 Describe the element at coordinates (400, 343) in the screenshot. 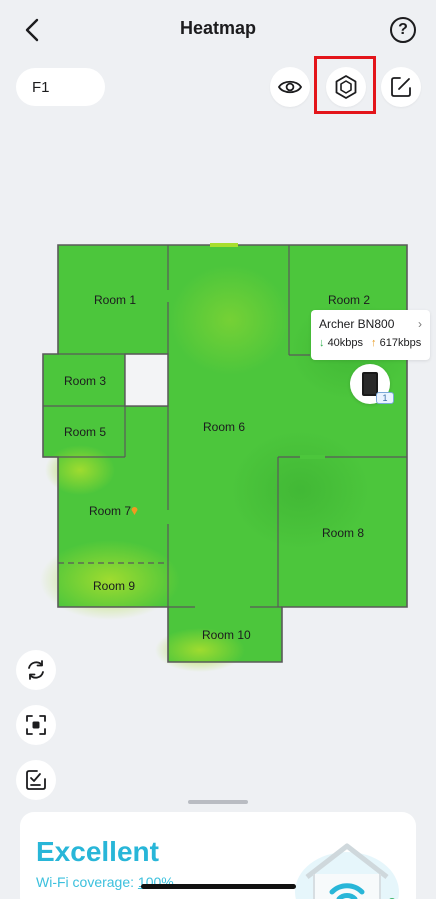

I see `upload-speed: 617kbps` at that location.